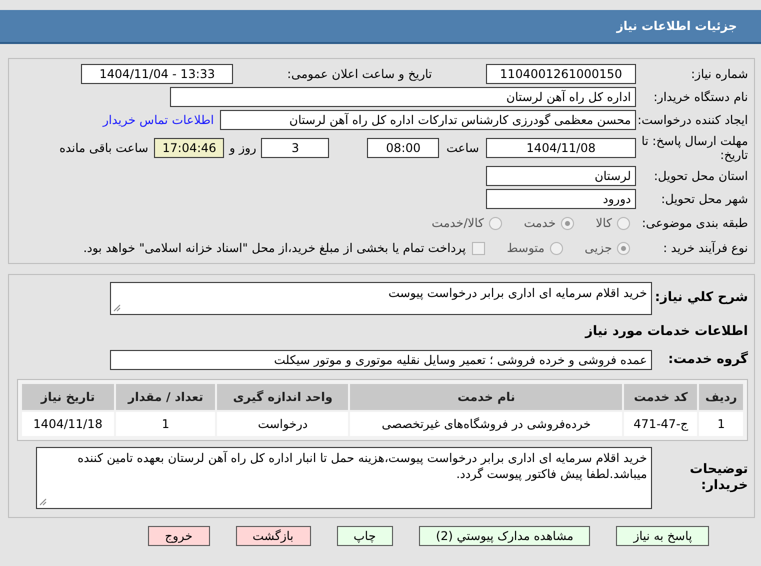 The height and width of the screenshot is (566, 761). Describe the element at coordinates (478, 248) in the screenshot. I see `treasury-checkbox` at that location.